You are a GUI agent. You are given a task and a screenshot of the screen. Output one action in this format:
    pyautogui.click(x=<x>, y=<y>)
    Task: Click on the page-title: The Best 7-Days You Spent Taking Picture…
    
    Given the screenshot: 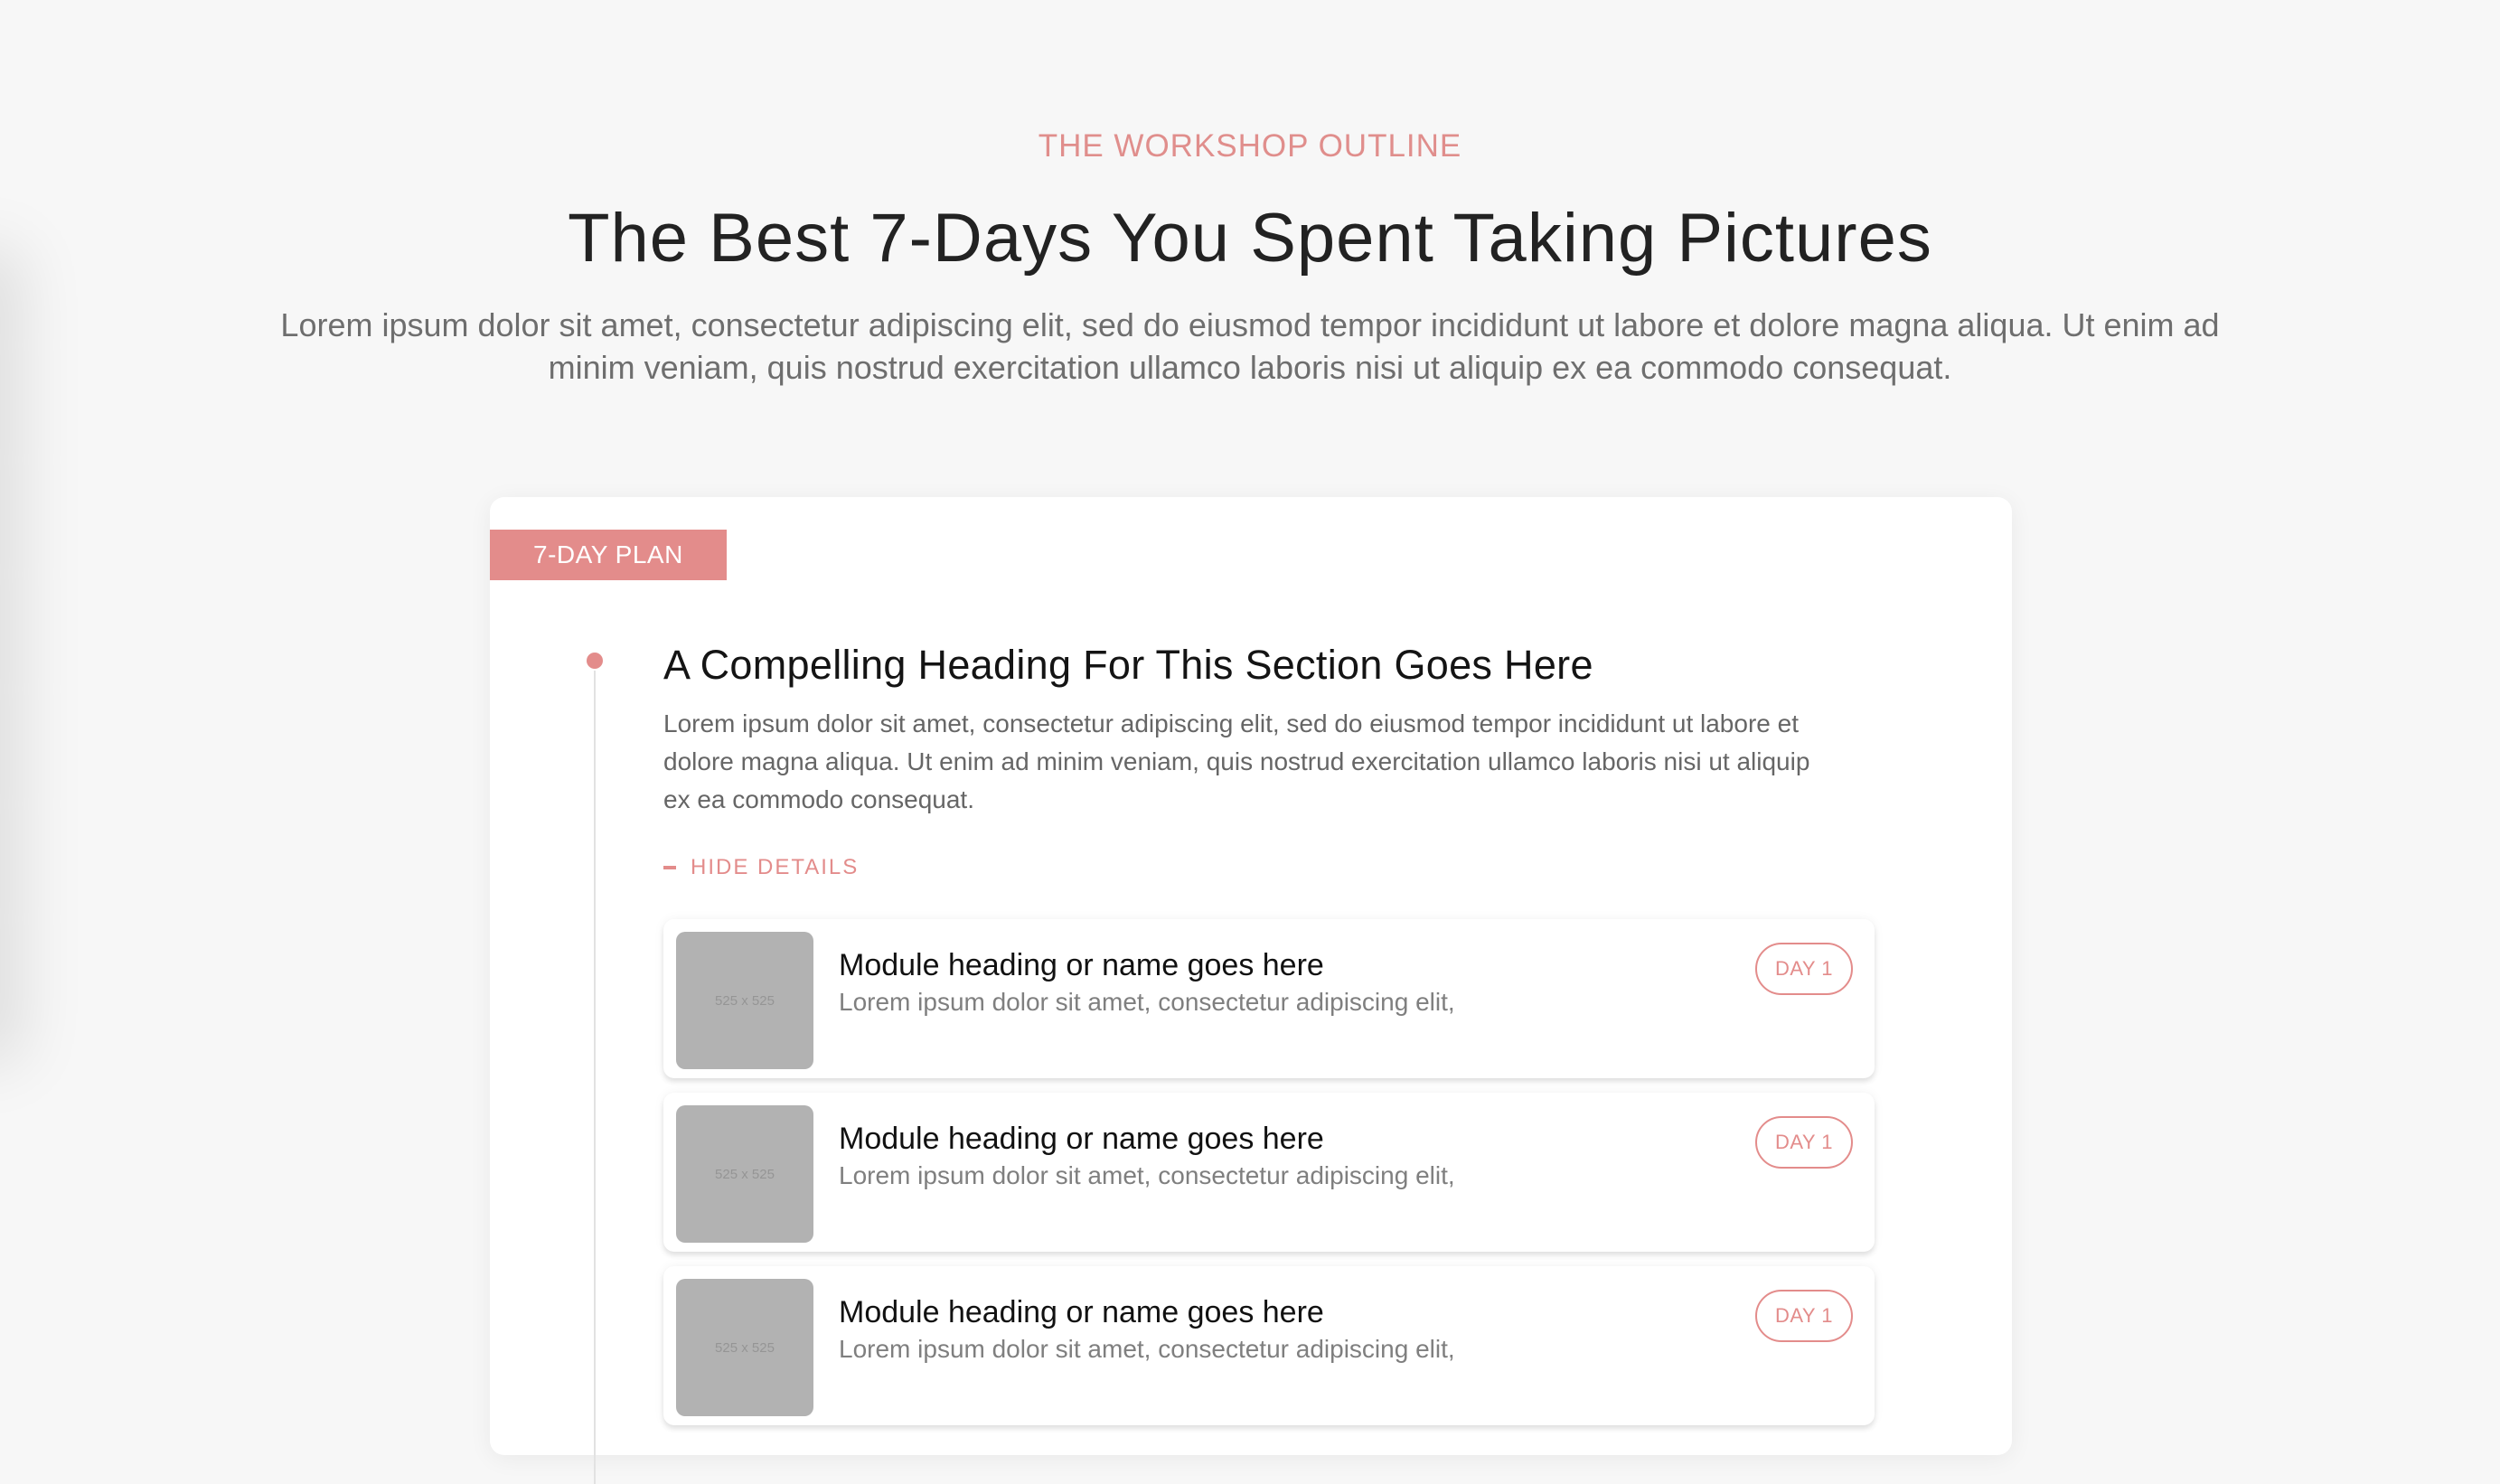 What is the action you would take?
    pyautogui.click(x=1250, y=239)
    